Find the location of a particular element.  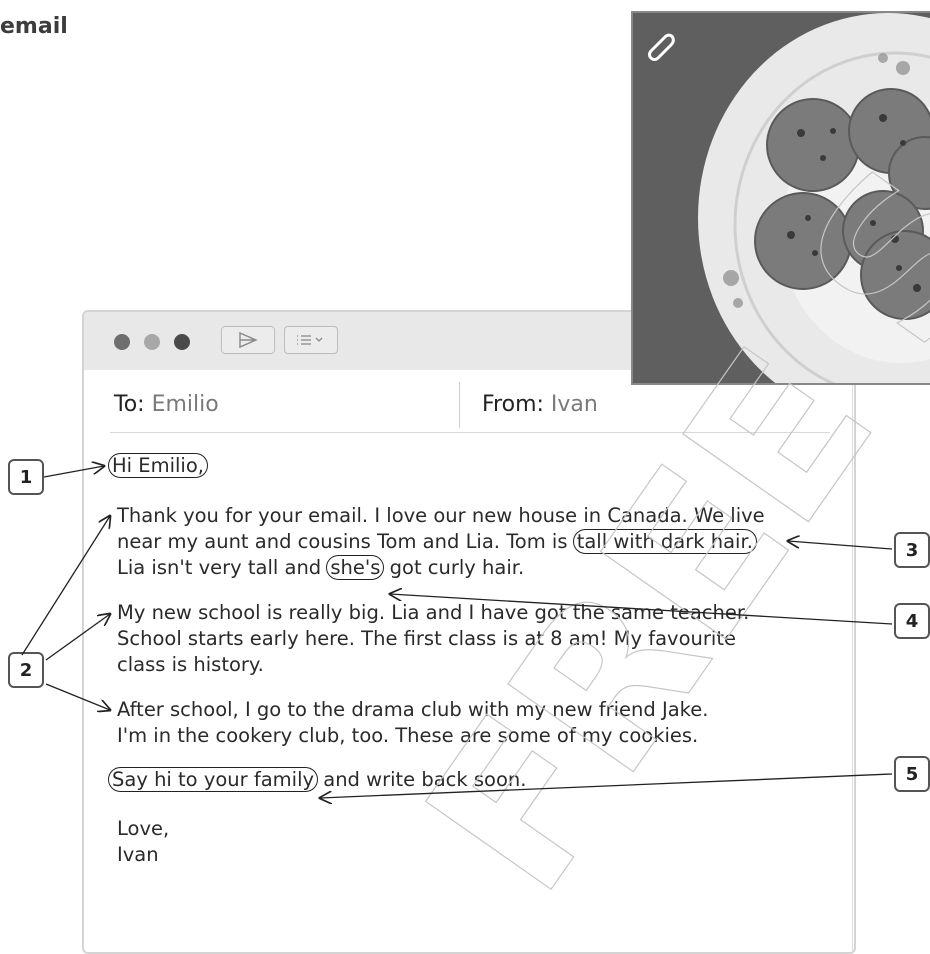

to-value: Emilio is located at coordinates (185, 404).